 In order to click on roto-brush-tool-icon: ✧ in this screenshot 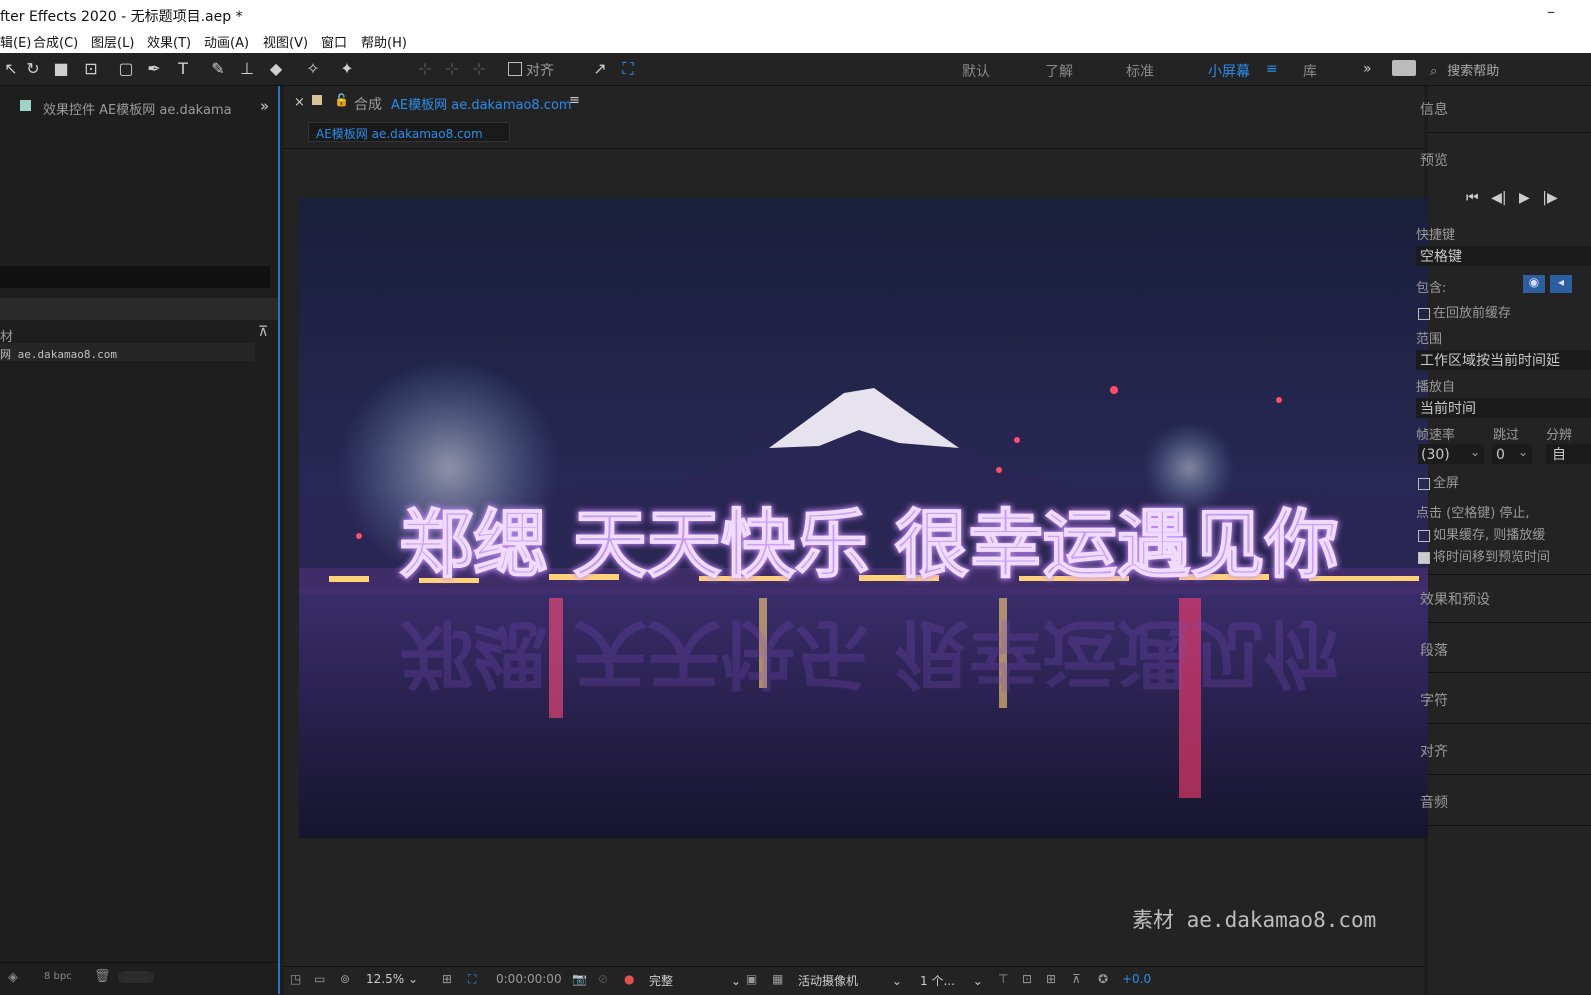, I will do `click(313, 69)`.